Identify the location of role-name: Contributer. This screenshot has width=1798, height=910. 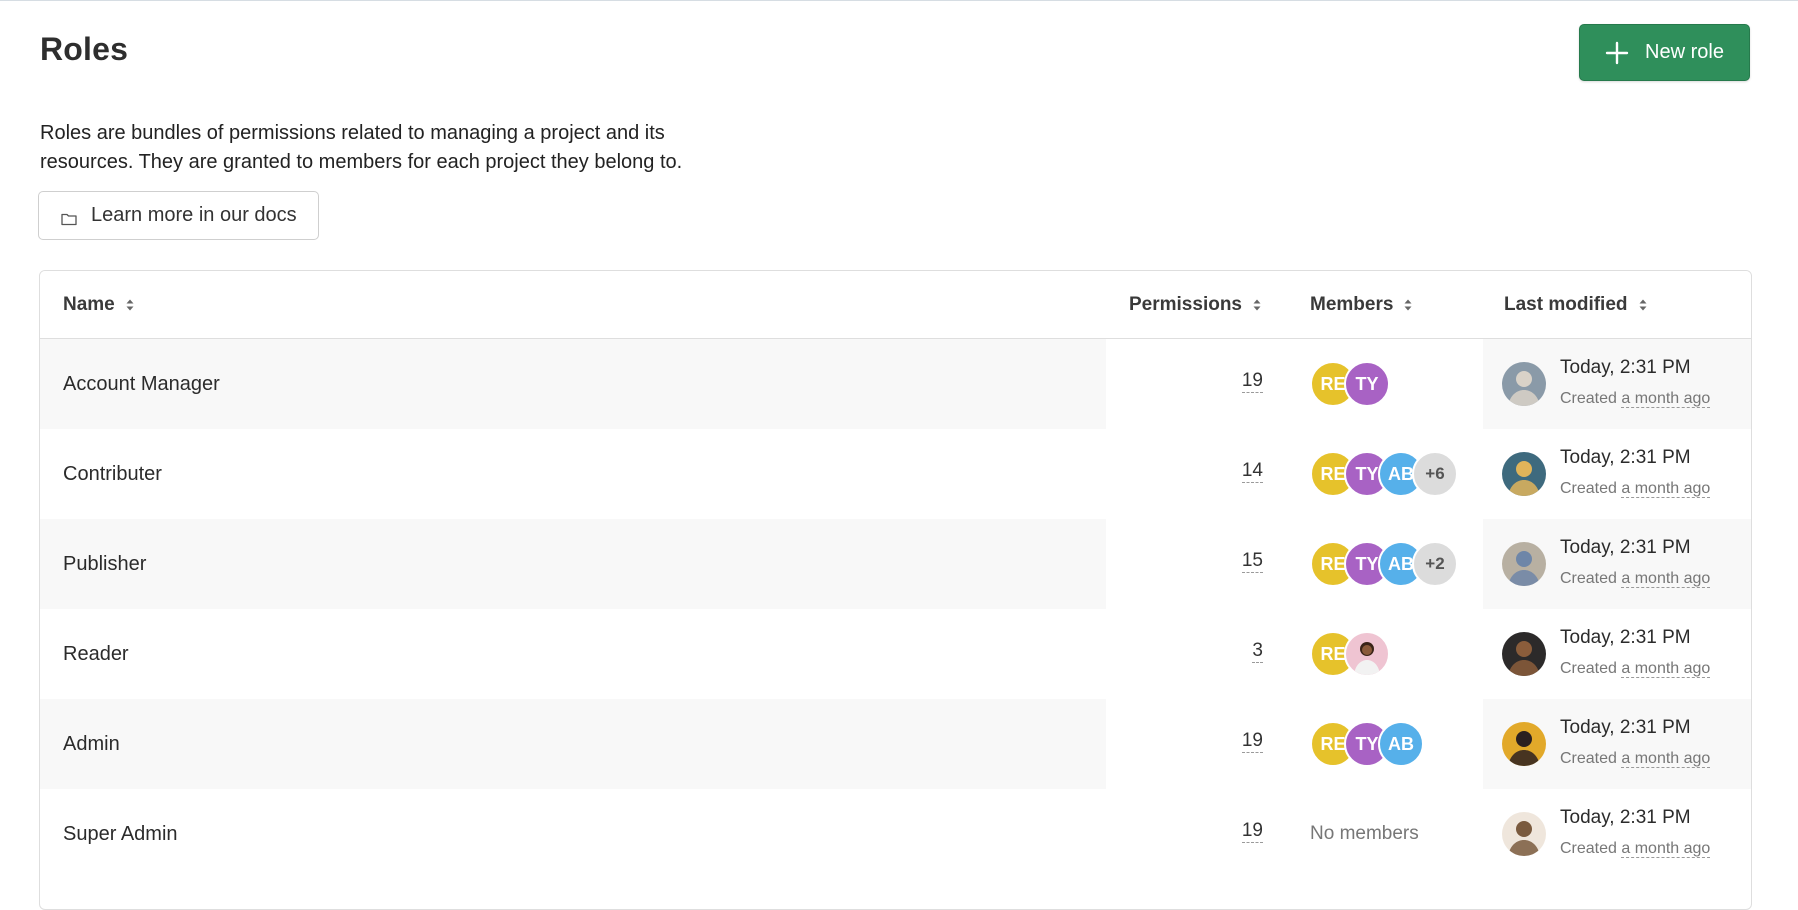
(112, 474).